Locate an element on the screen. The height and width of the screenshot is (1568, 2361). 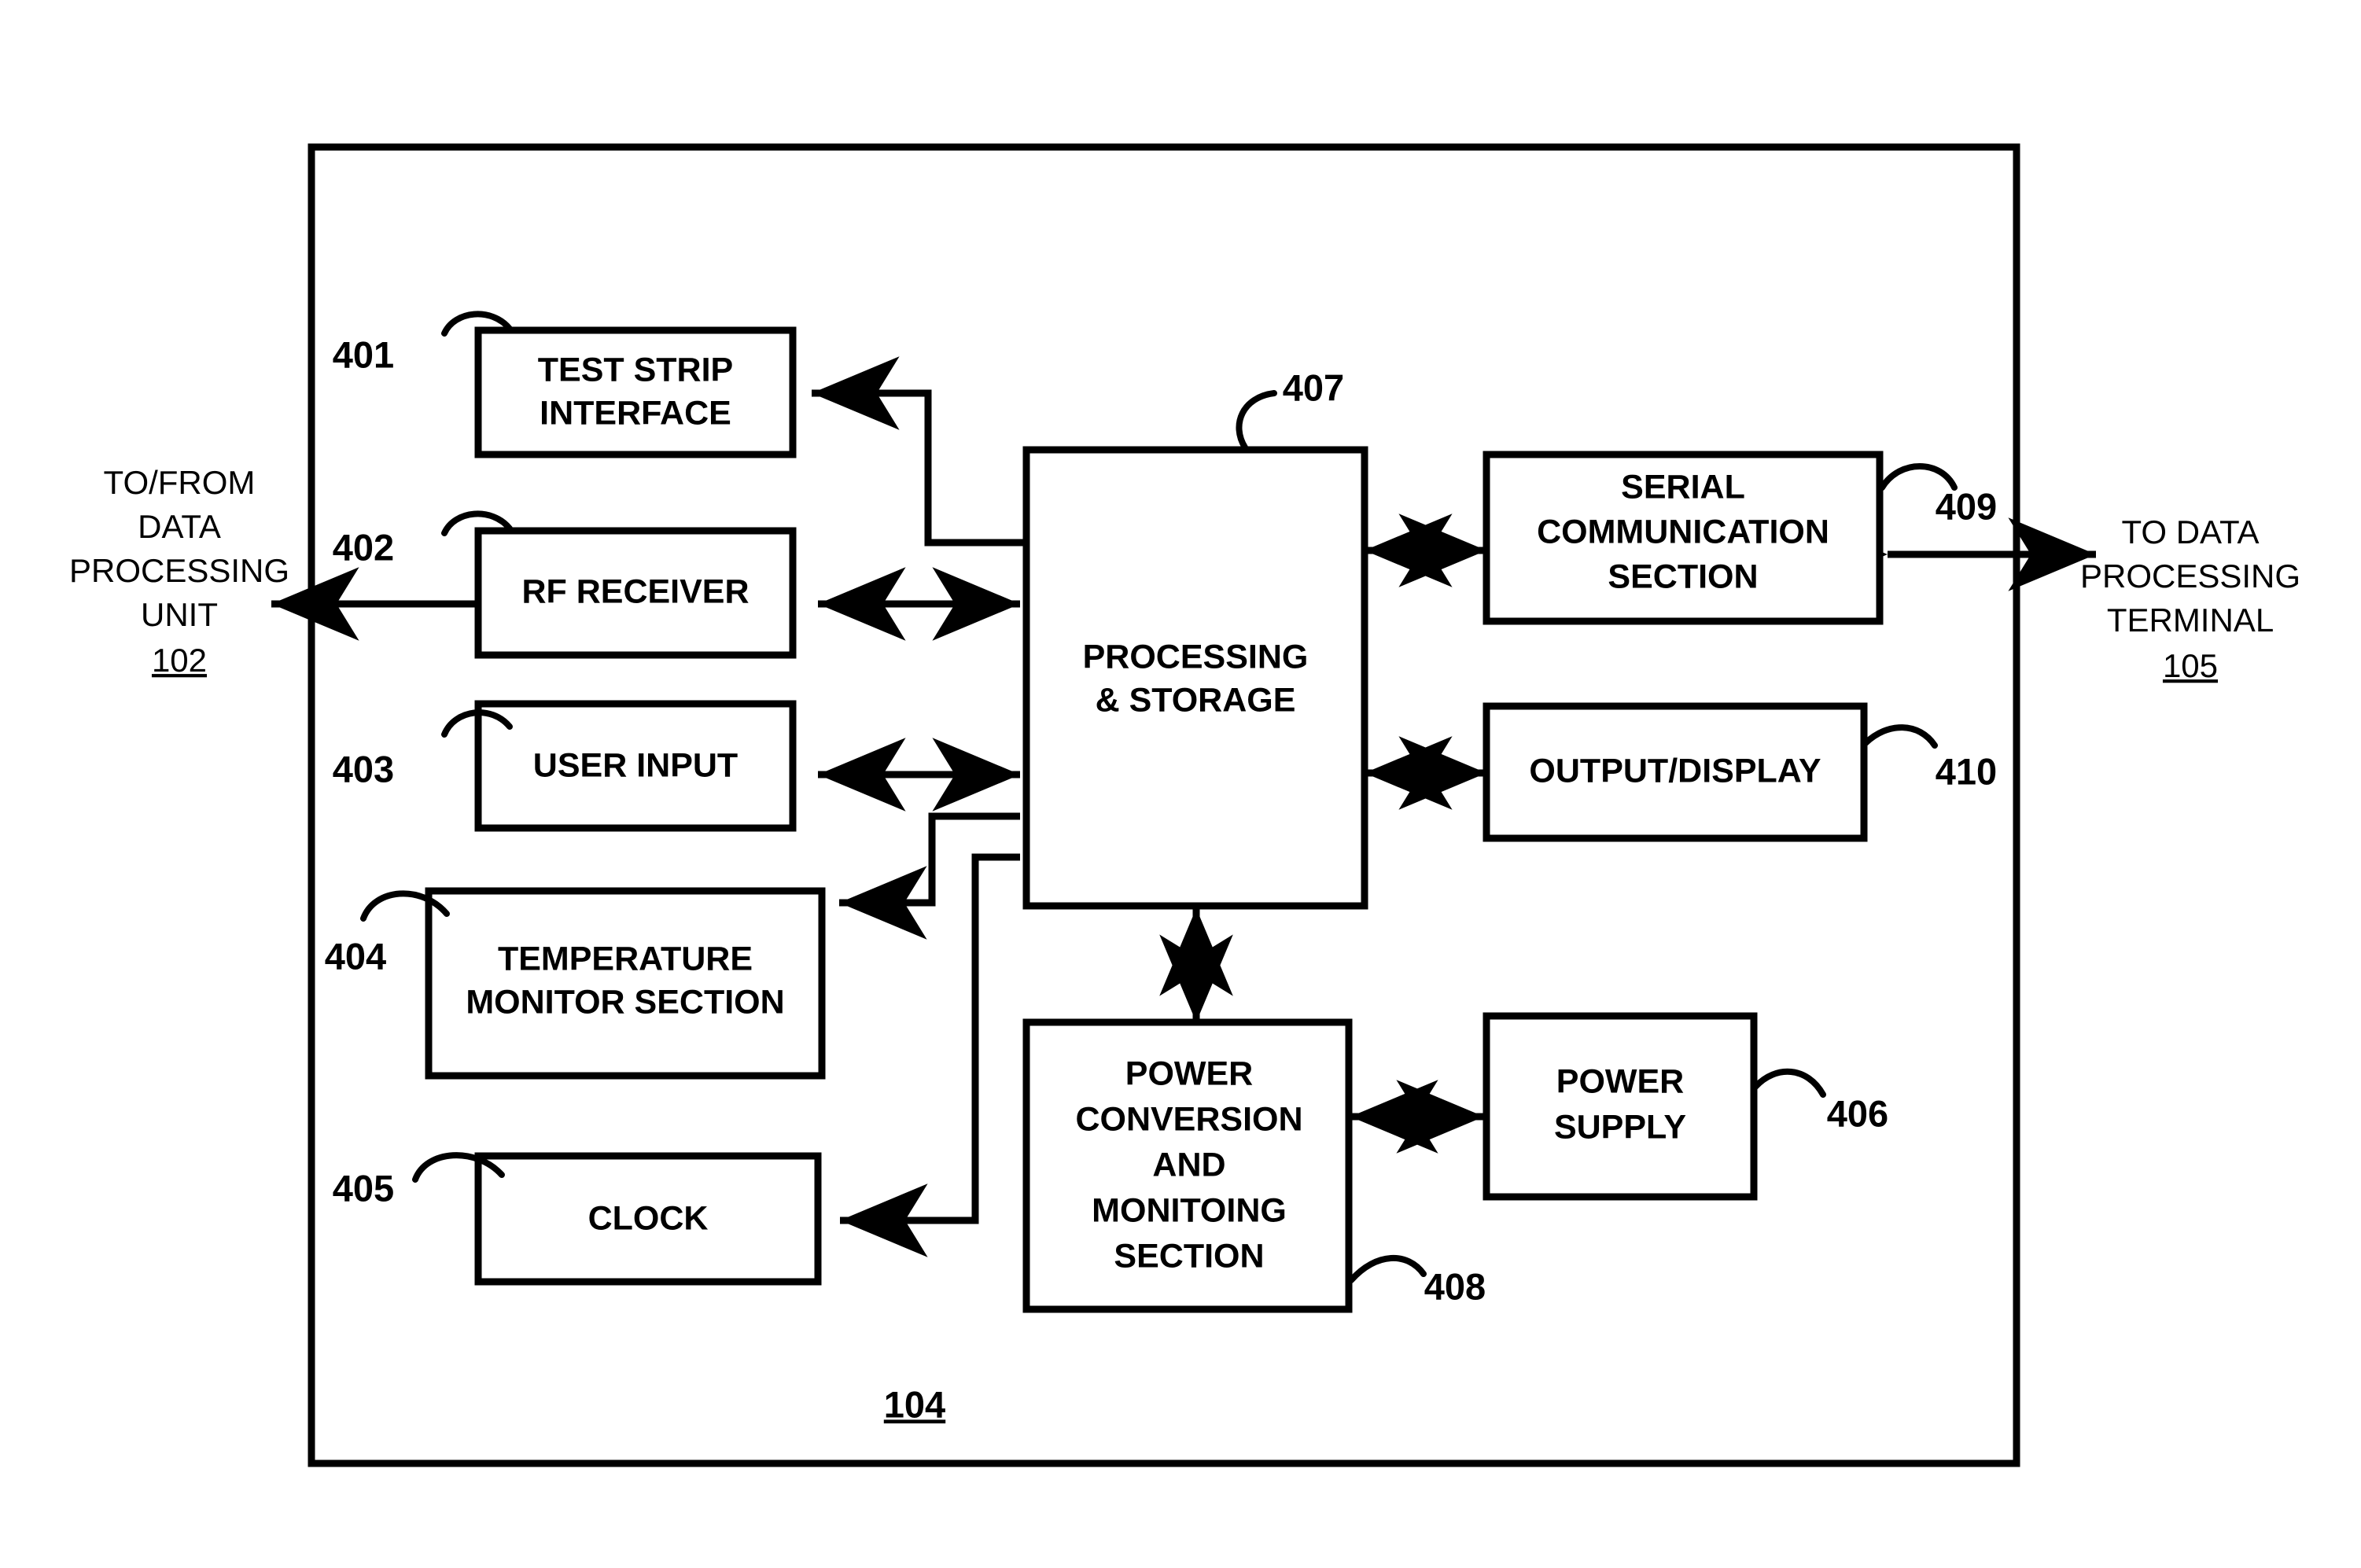
block-test-strip-interface: TEST STRIP INTERFACE is located at coordinates (635, 392).